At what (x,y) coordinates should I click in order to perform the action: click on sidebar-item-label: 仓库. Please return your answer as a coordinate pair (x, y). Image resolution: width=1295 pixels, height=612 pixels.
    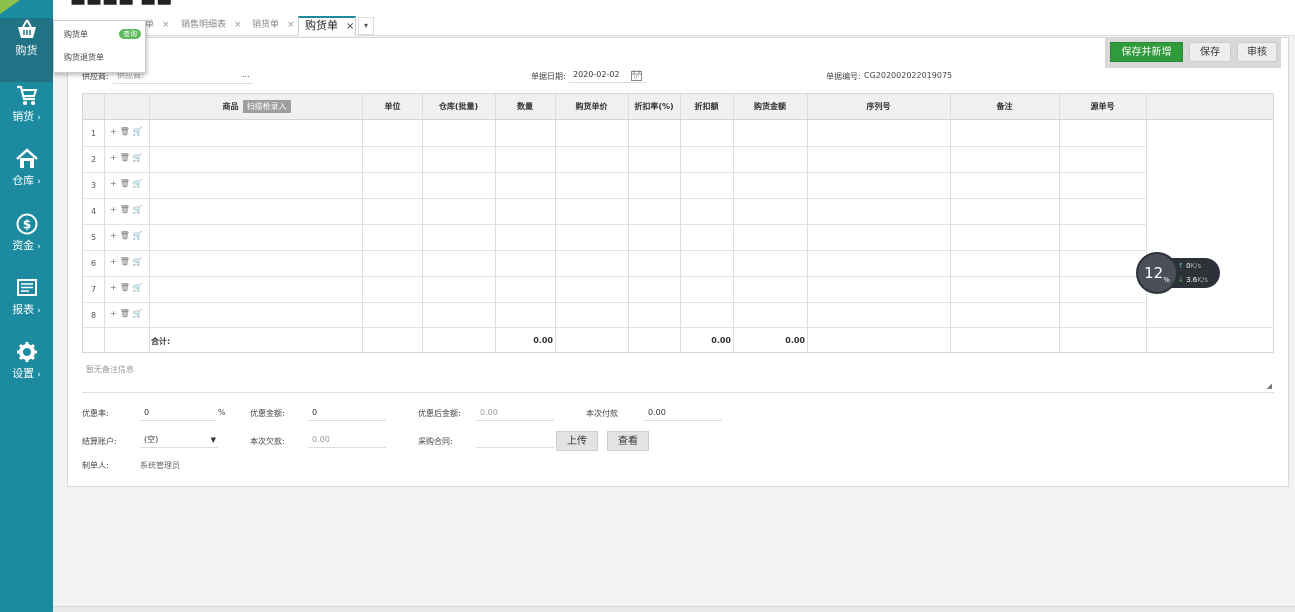
    Looking at the image, I should click on (23, 180).